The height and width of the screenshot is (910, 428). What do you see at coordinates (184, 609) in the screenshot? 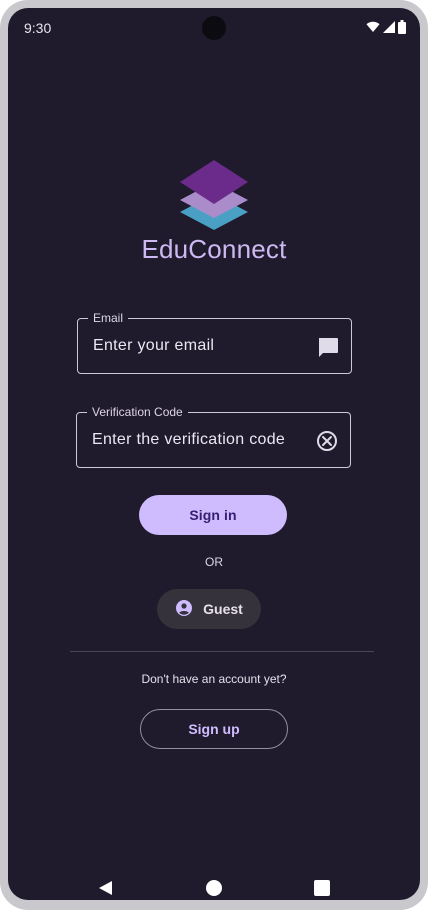
I see `account-circle-icon` at bounding box center [184, 609].